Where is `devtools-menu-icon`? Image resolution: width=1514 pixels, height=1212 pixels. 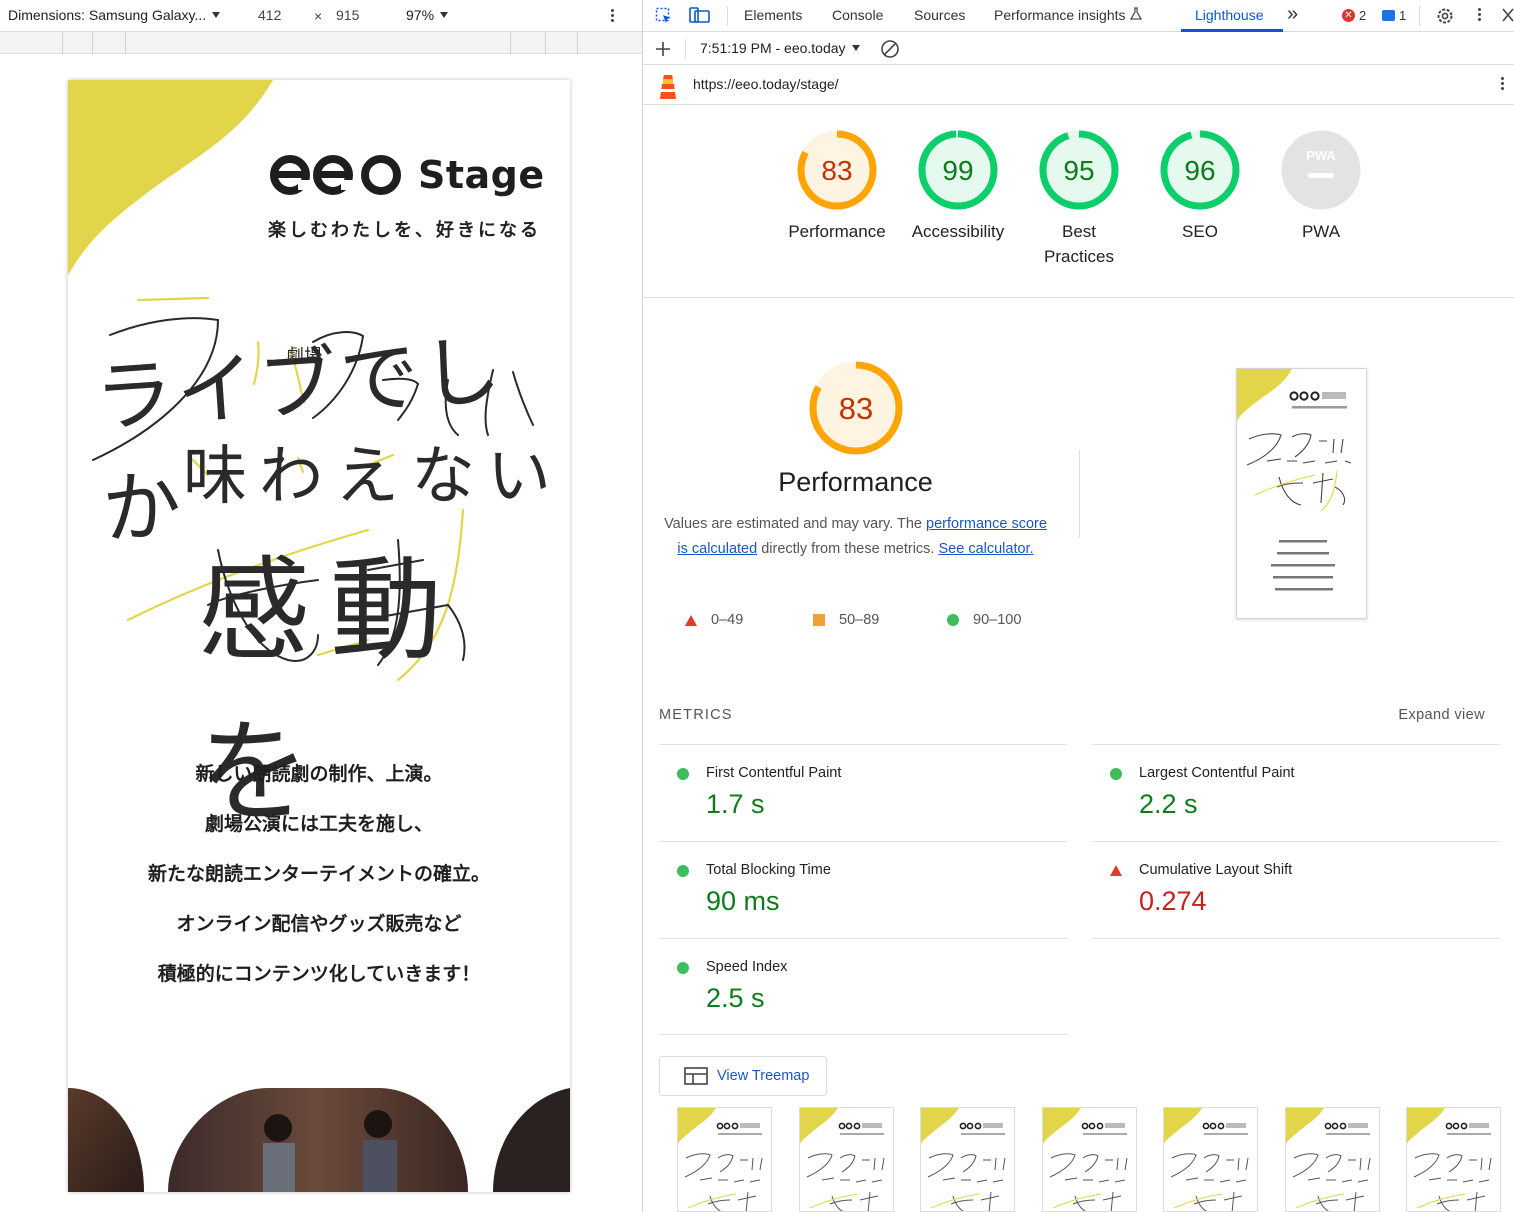 devtools-menu-icon is located at coordinates (1480, 15).